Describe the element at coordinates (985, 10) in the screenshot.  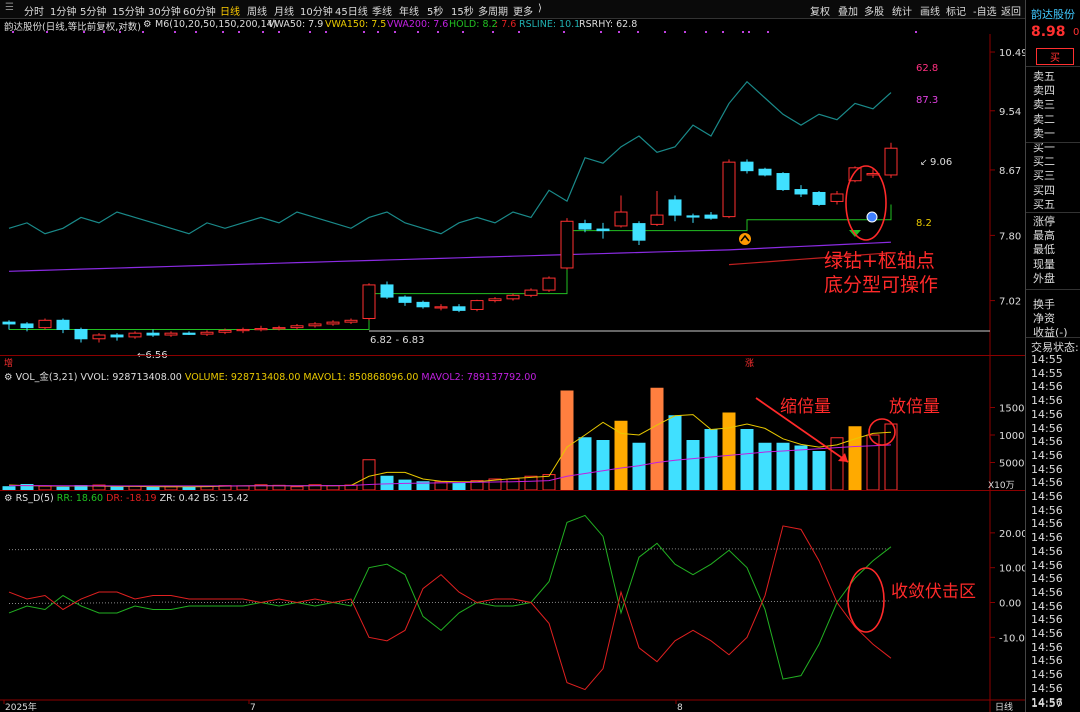
I see `toolbar-action: -自选` at that location.